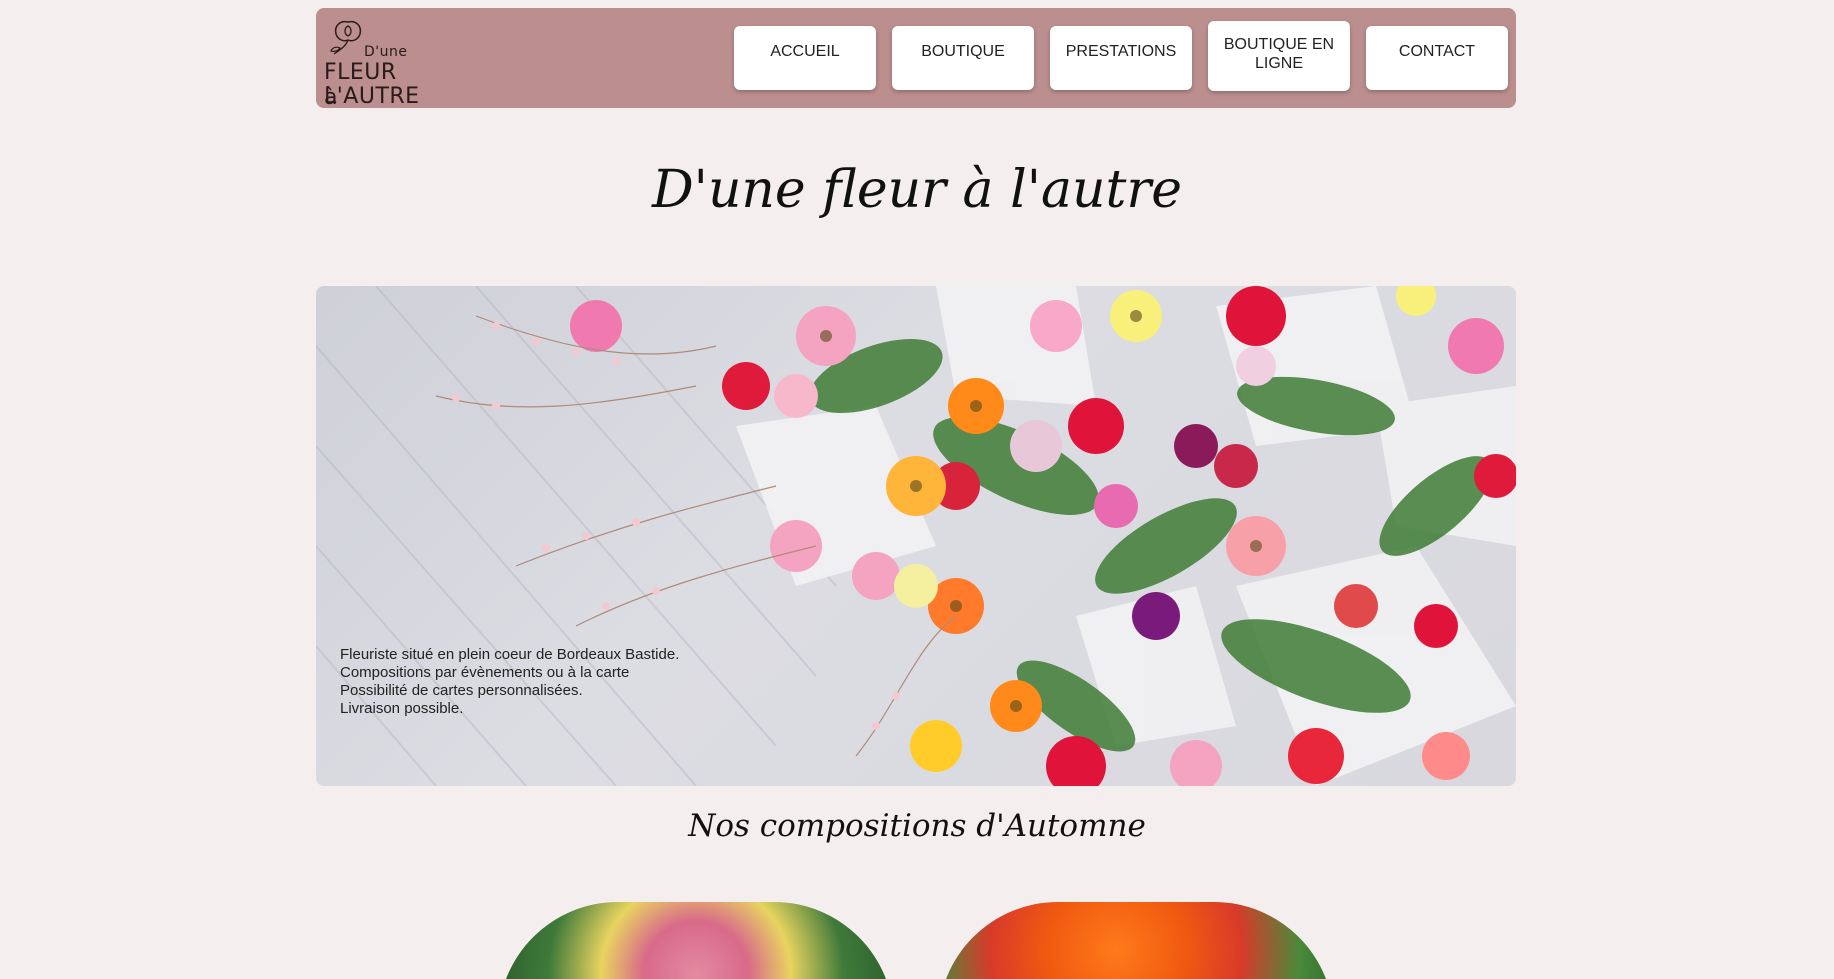 The image size is (1834, 979). What do you see at coordinates (461, 690) in the screenshot?
I see `hero-line: Possibilité de cartes personnalisées.` at bounding box center [461, 690].